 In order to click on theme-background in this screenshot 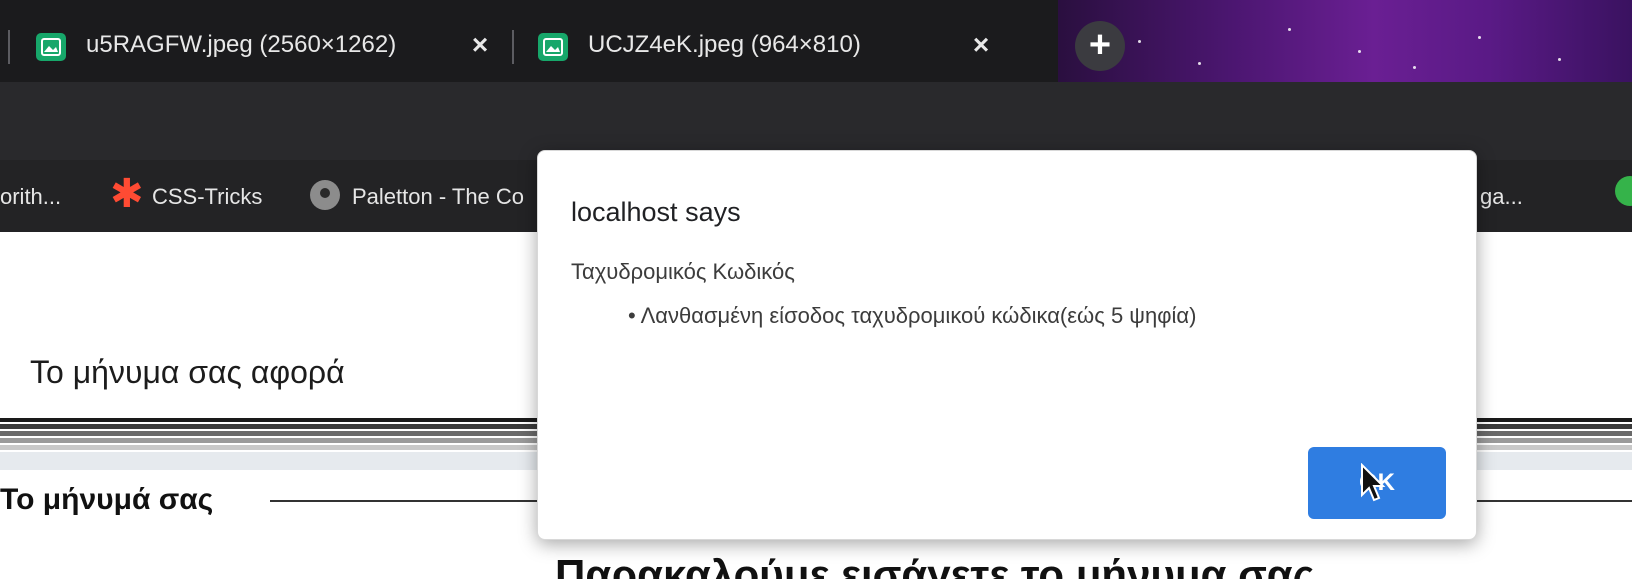, I will do `click(1345, 41)`.